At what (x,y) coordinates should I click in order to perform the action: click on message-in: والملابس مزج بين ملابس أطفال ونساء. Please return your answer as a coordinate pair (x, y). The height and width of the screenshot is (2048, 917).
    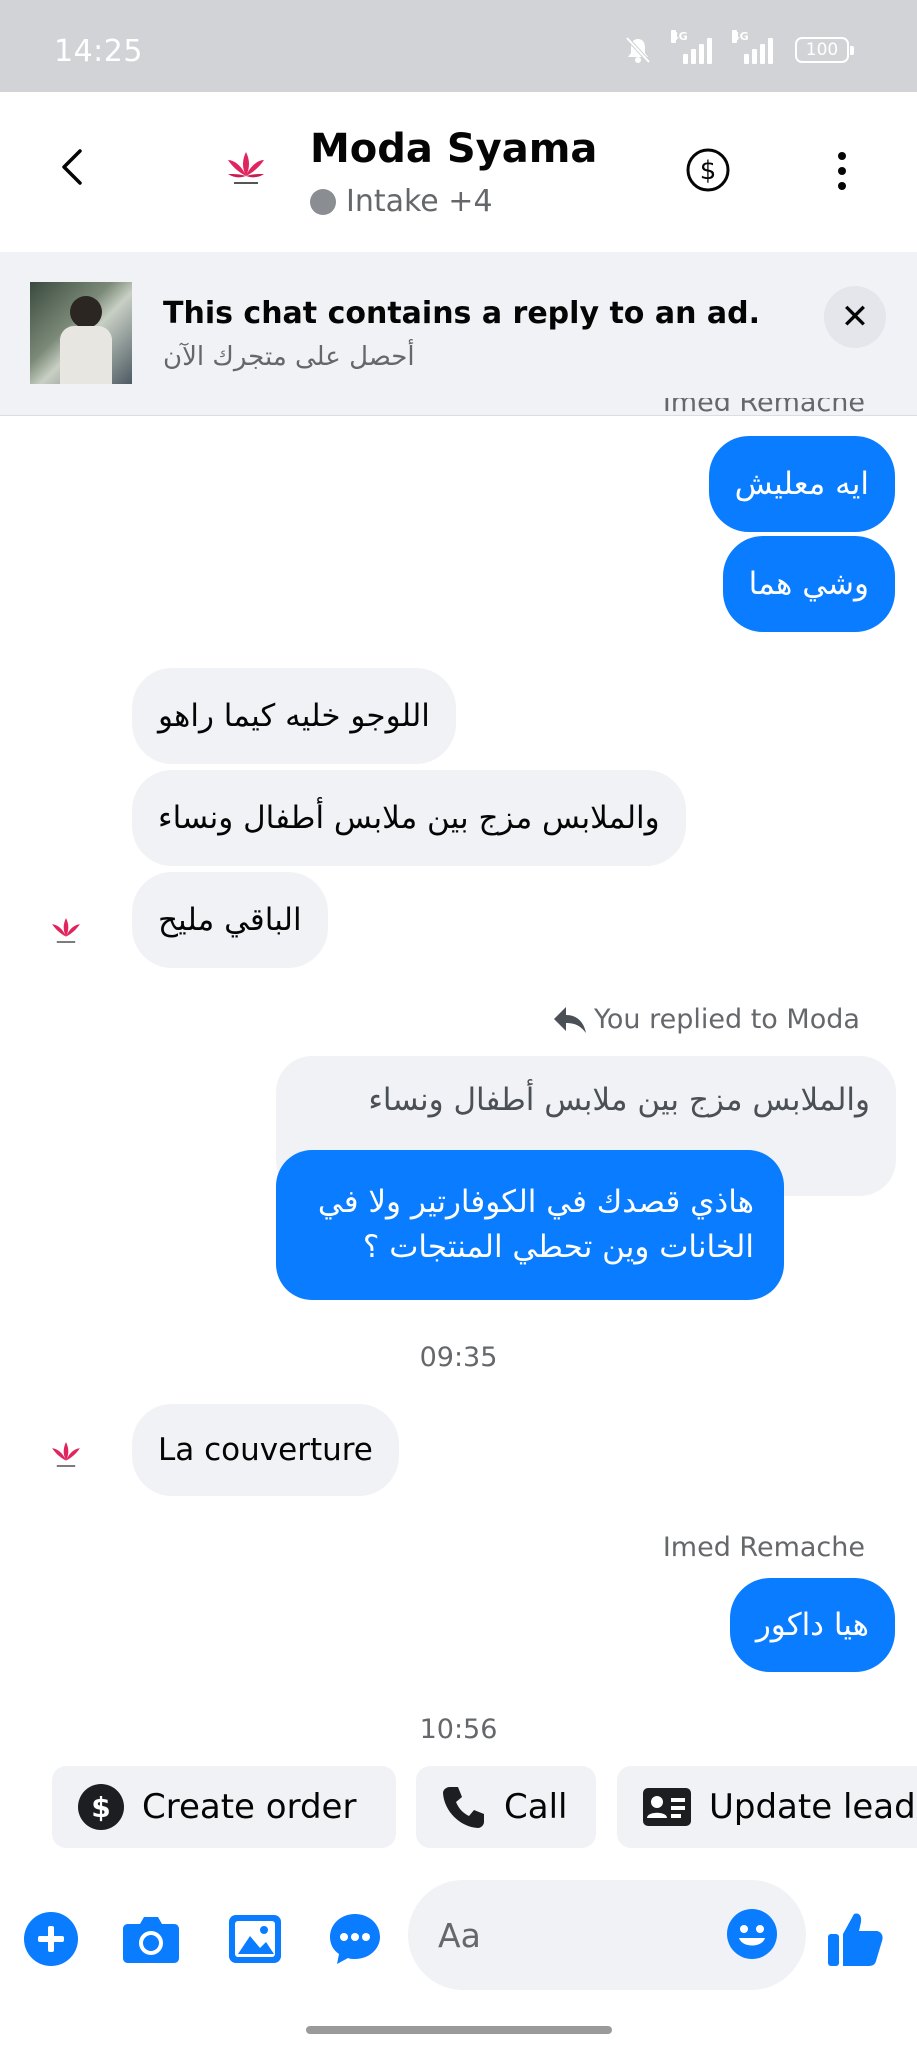
    Looking at the image, I should click on (409, 818).